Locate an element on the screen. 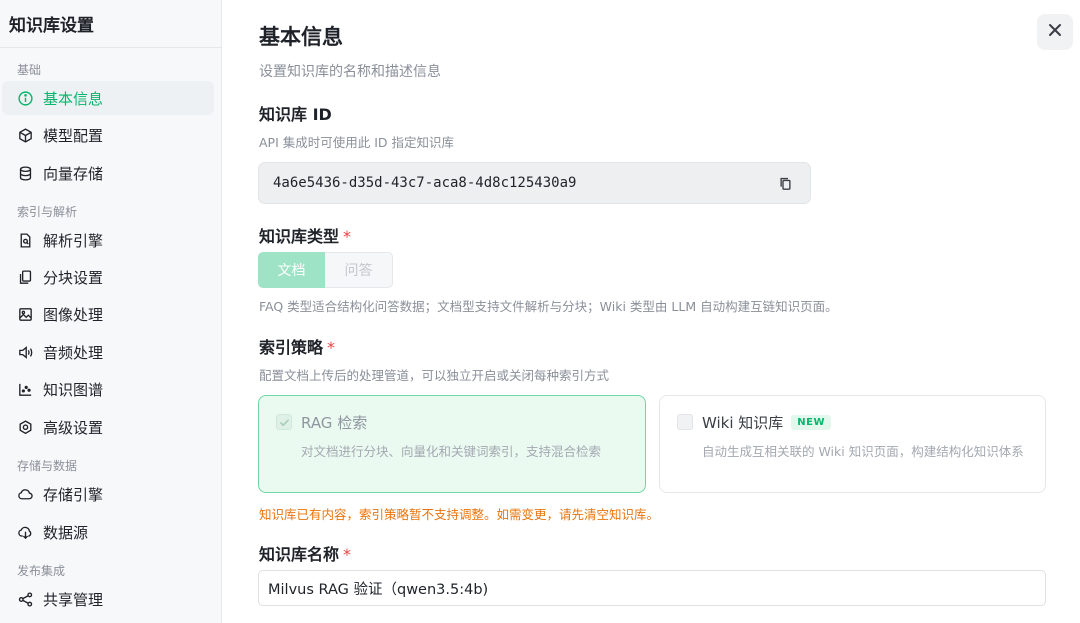 The image size is (1080, 623). rag-checkbox is located at coordinates (284, 422).